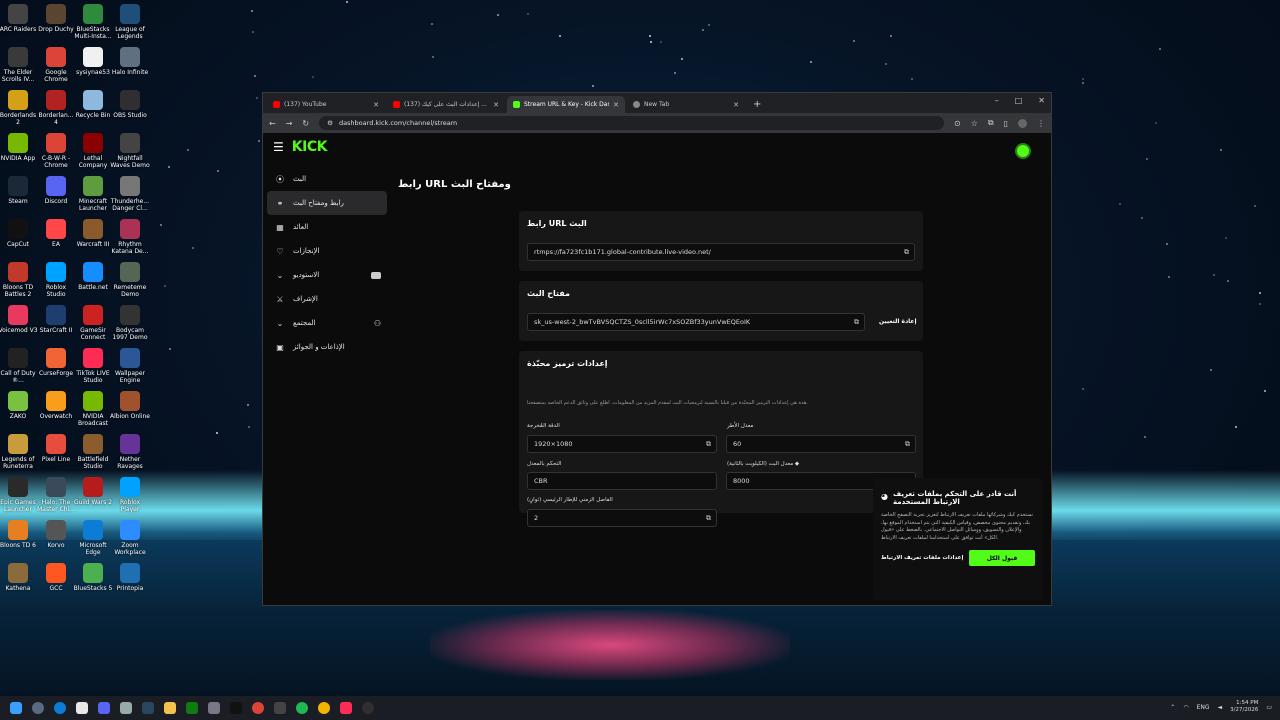 This screenshot has width=1280, height=720. What do you see at coordinates (997, 100) in the screenshot?
I see `minimize-button: –` at bounding box center [997, 100].